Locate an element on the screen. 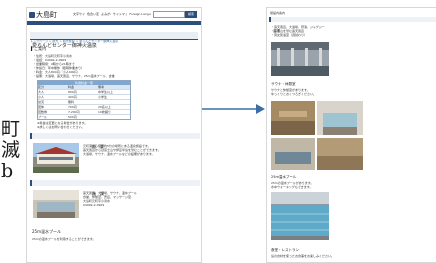 The image size is (436, 263). side-char: 滅 is located at coordinates (11, 150).